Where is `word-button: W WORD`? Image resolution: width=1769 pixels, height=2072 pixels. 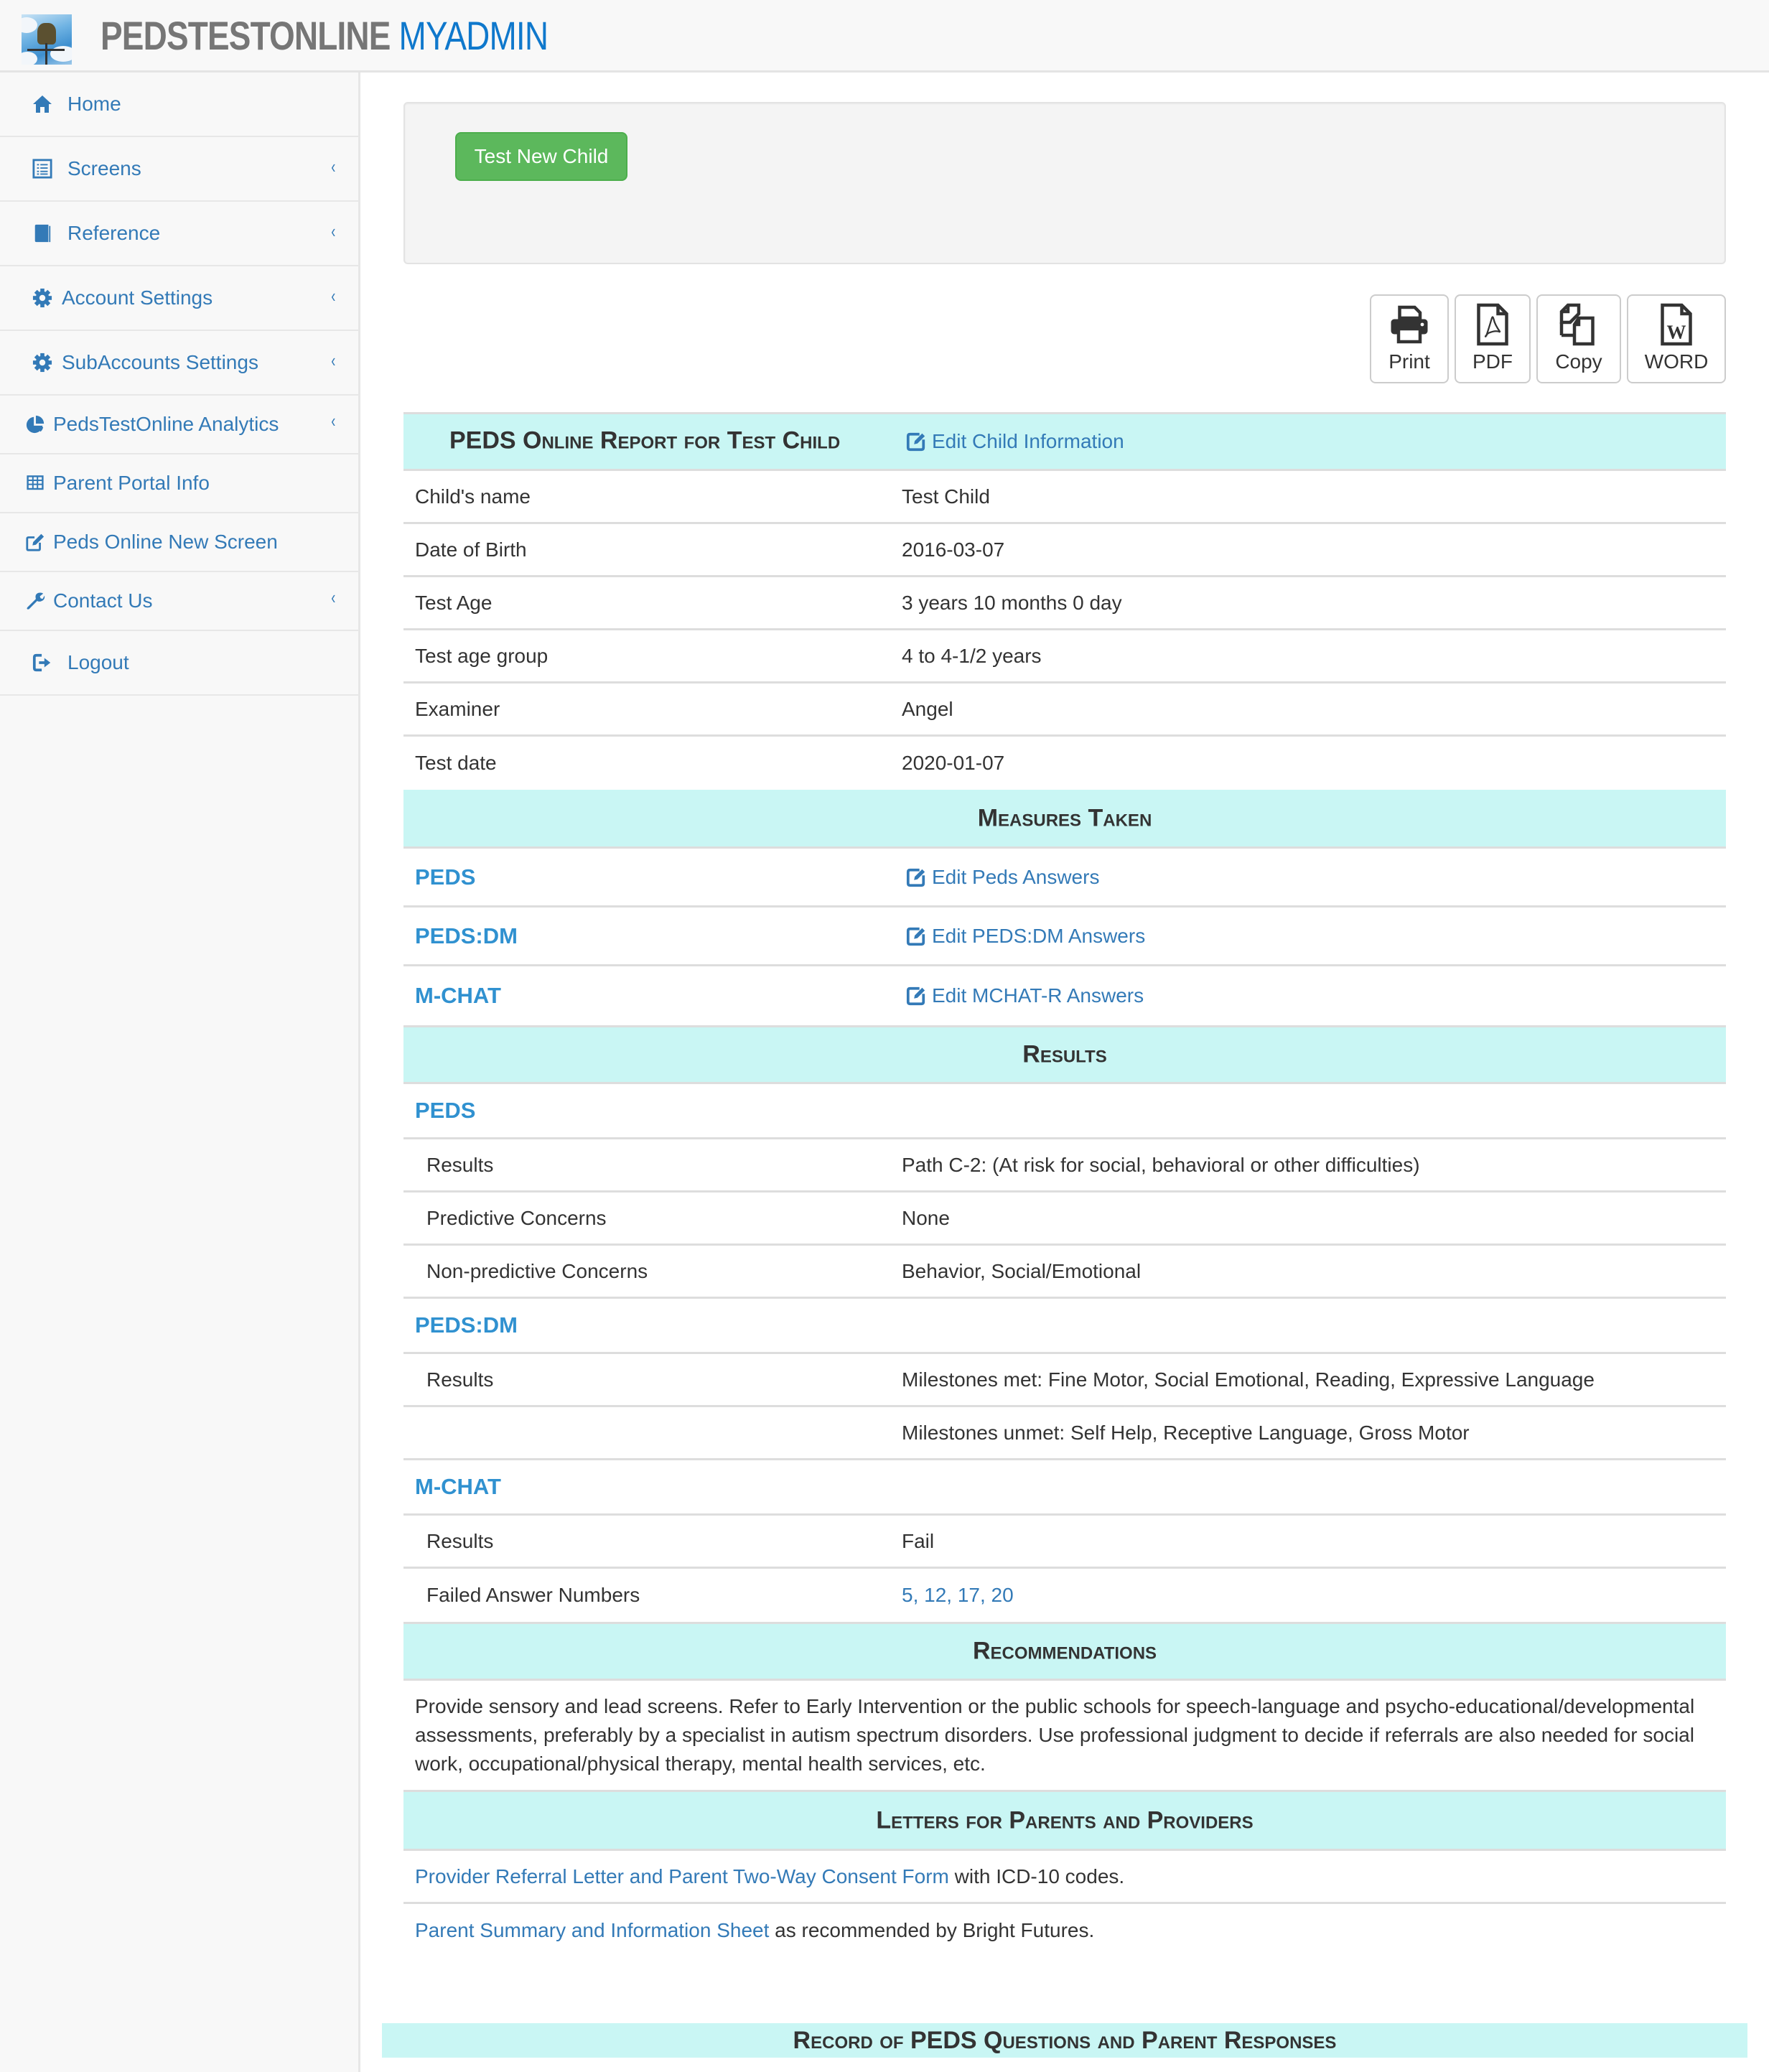 word-button: W WORD is located at coordinates (1676, 338).